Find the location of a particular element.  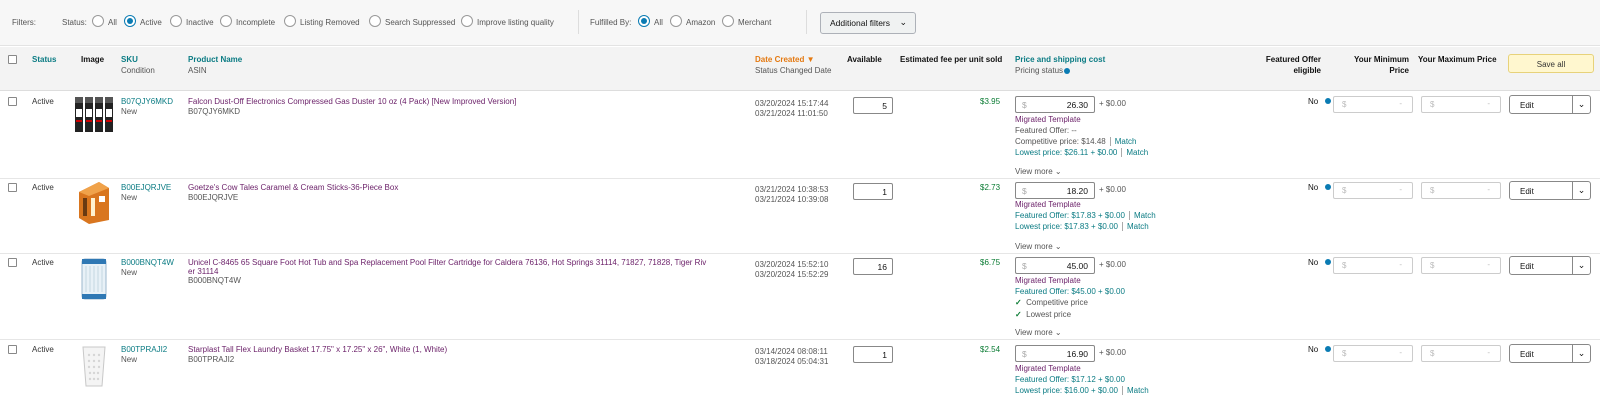

price-input: $18.20 is located at coordinates (1055, 190).